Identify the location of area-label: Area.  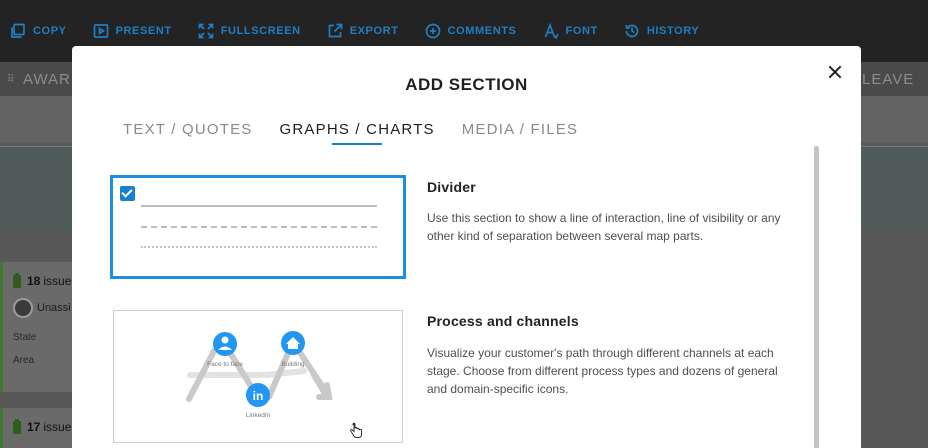
(24, 360).